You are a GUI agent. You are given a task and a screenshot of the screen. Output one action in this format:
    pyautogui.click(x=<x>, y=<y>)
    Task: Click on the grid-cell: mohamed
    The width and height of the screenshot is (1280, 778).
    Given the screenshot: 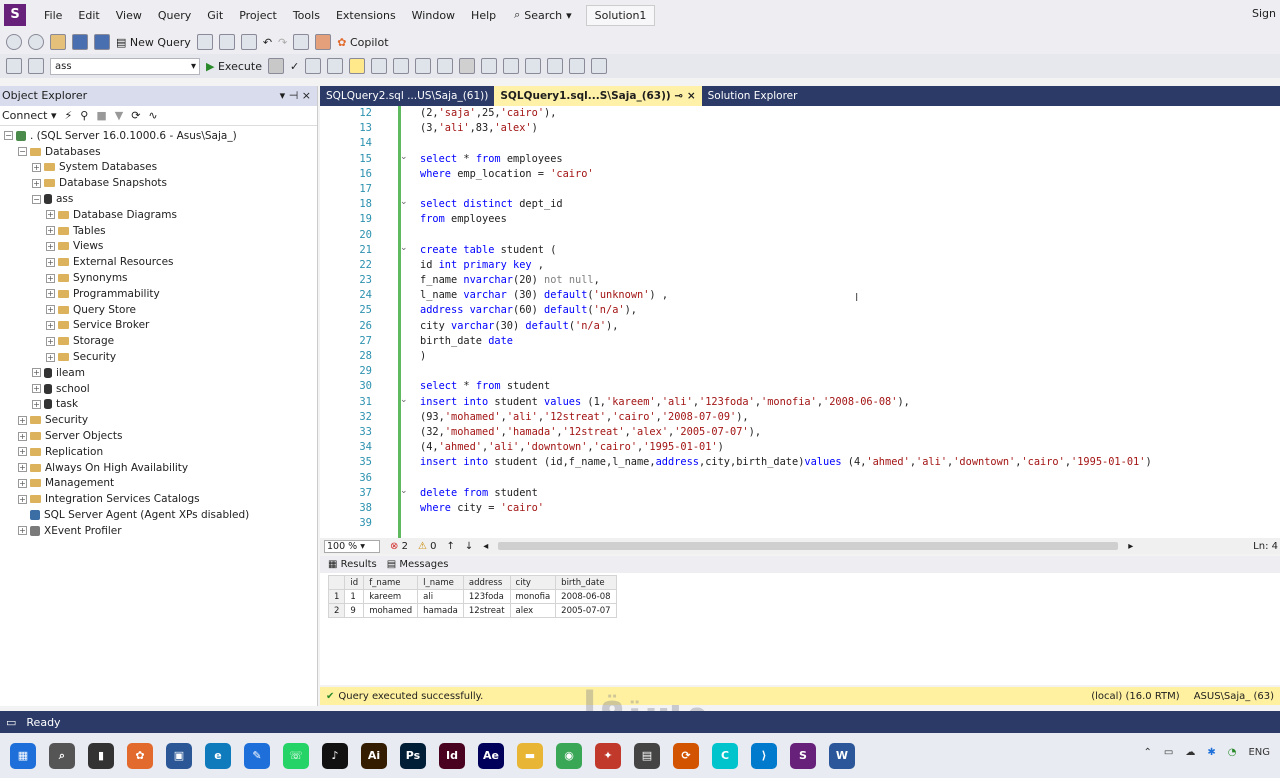 What is the action you would take?
    pyautogui.click(x=391, y=610)
    